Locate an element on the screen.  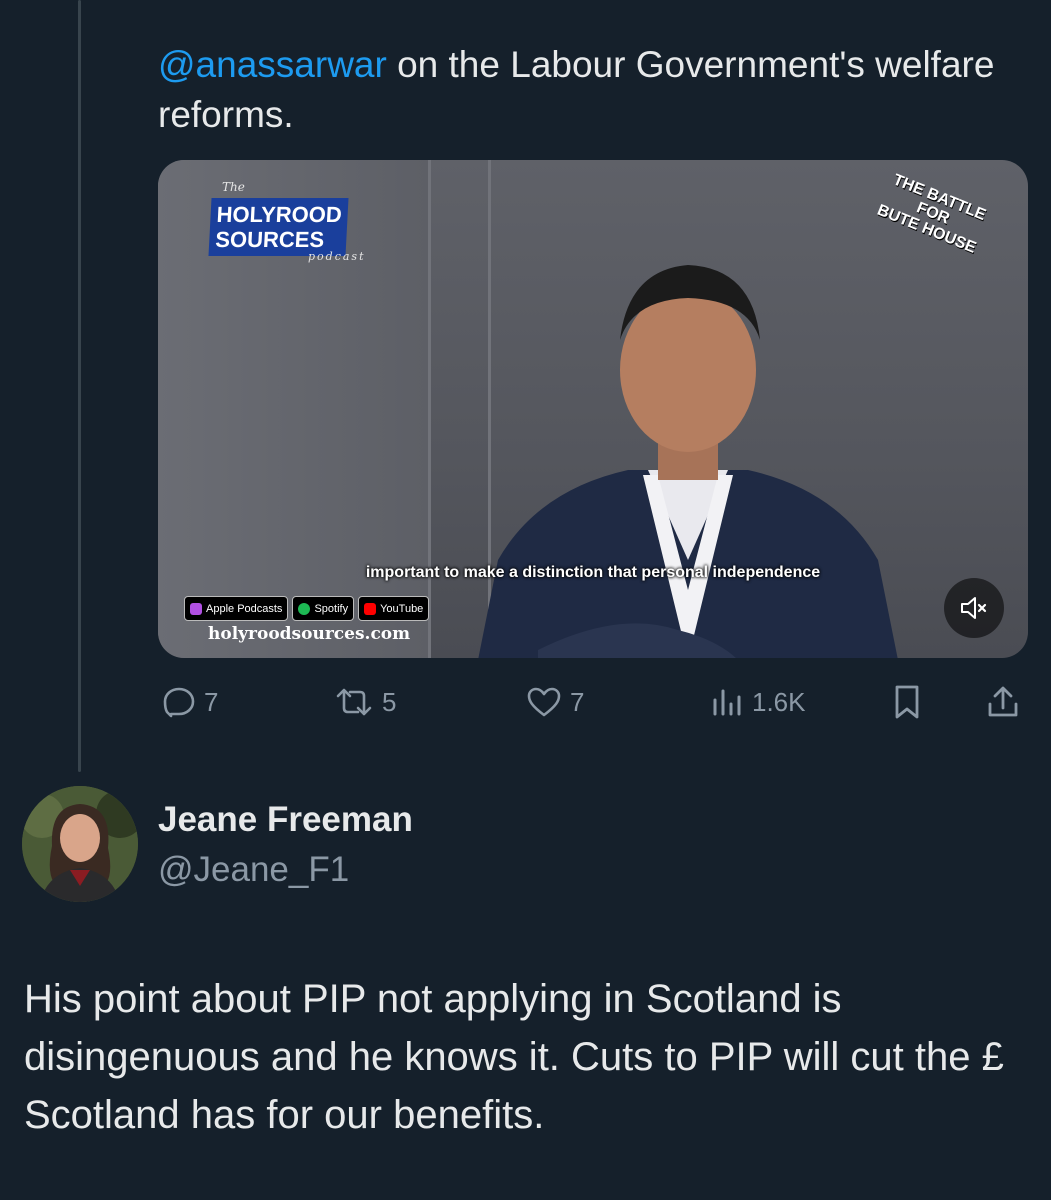
like-count: 7 is located at coordinates (577, 701).